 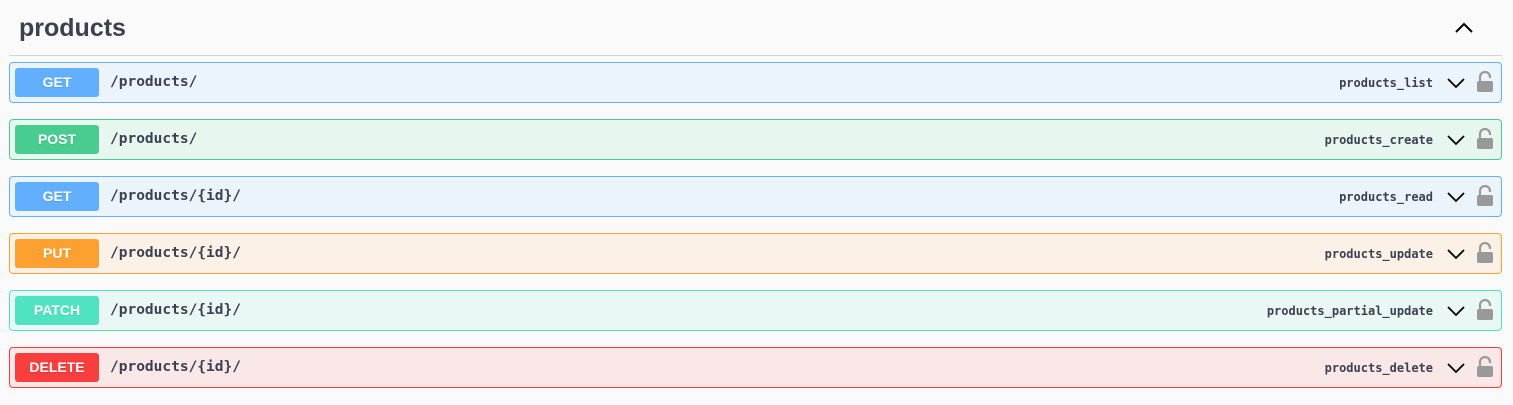 What do you see at coordinates (1378, 368) in the screenshot?
I see `operation-id: products_delete` at bounding box center [1378, 368].